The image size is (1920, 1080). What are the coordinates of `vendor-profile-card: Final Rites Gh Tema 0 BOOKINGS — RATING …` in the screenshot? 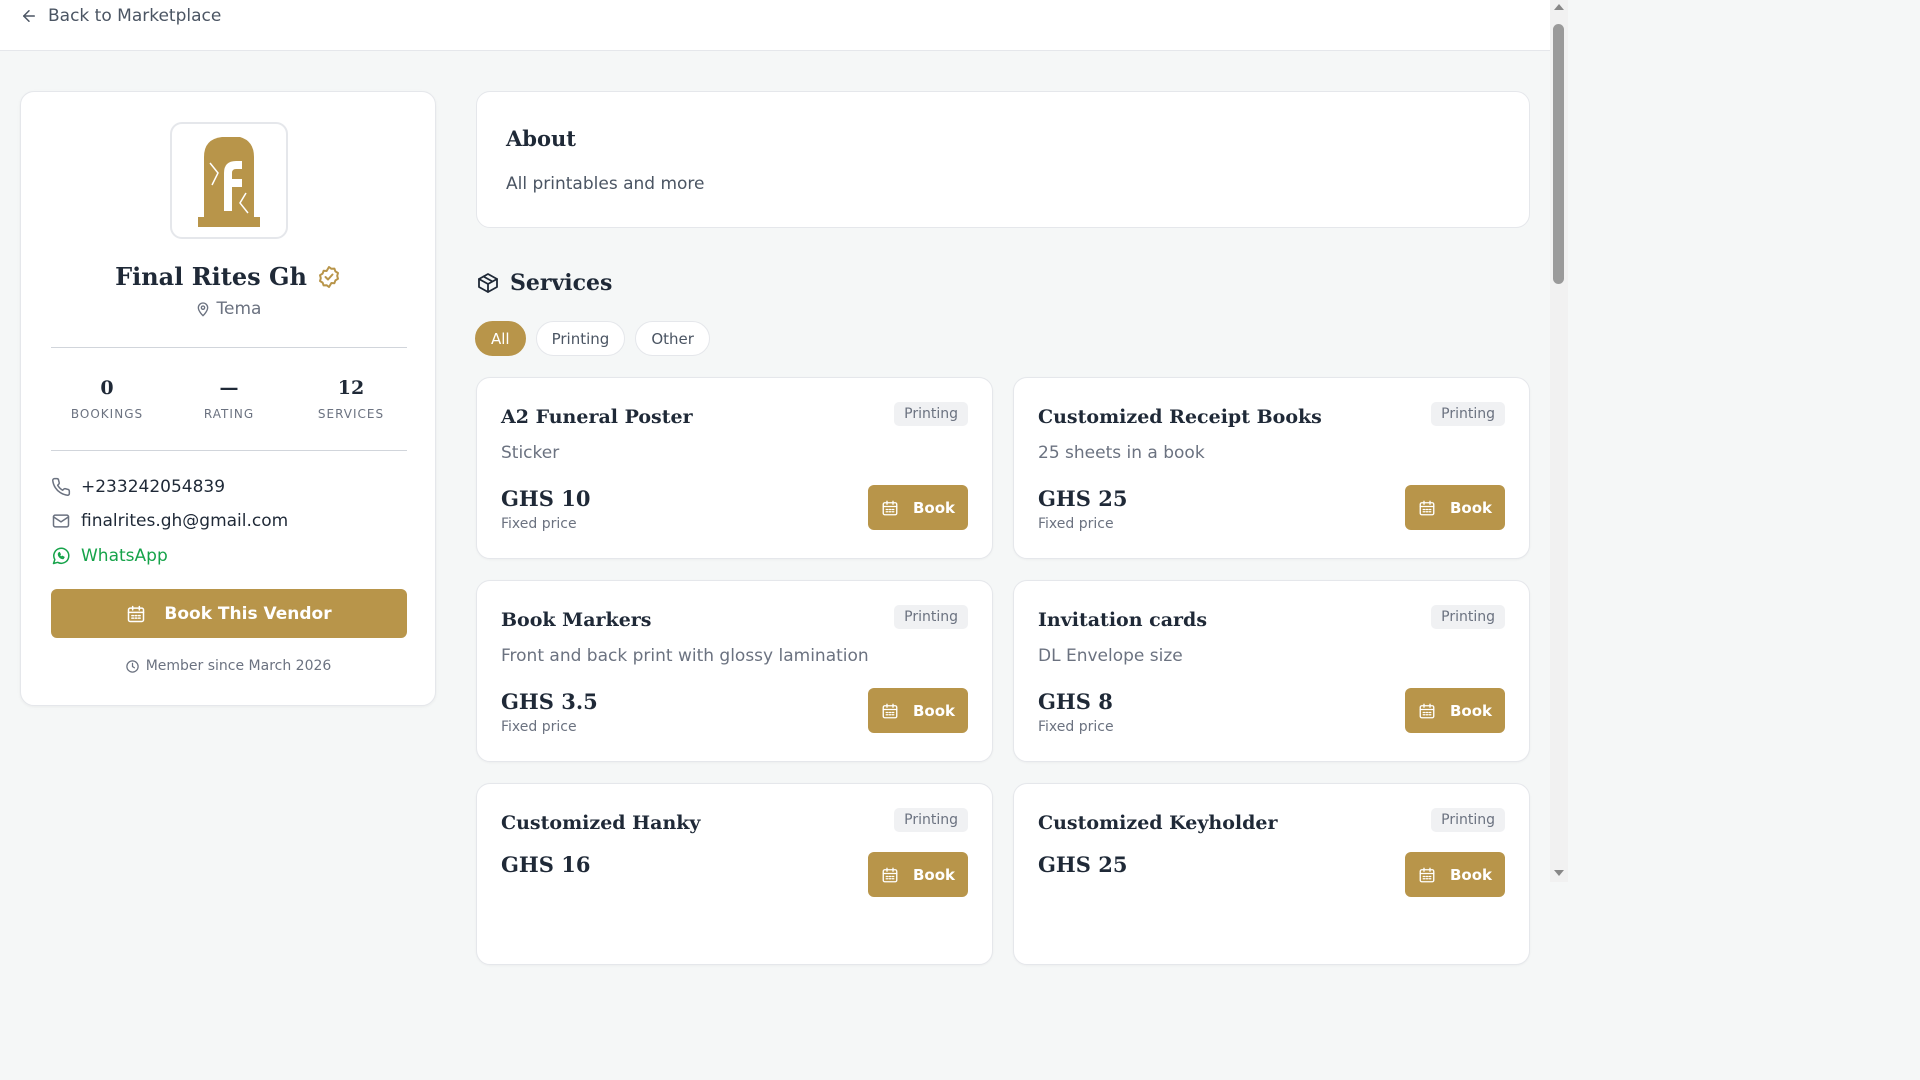 It's located at (228, 398).